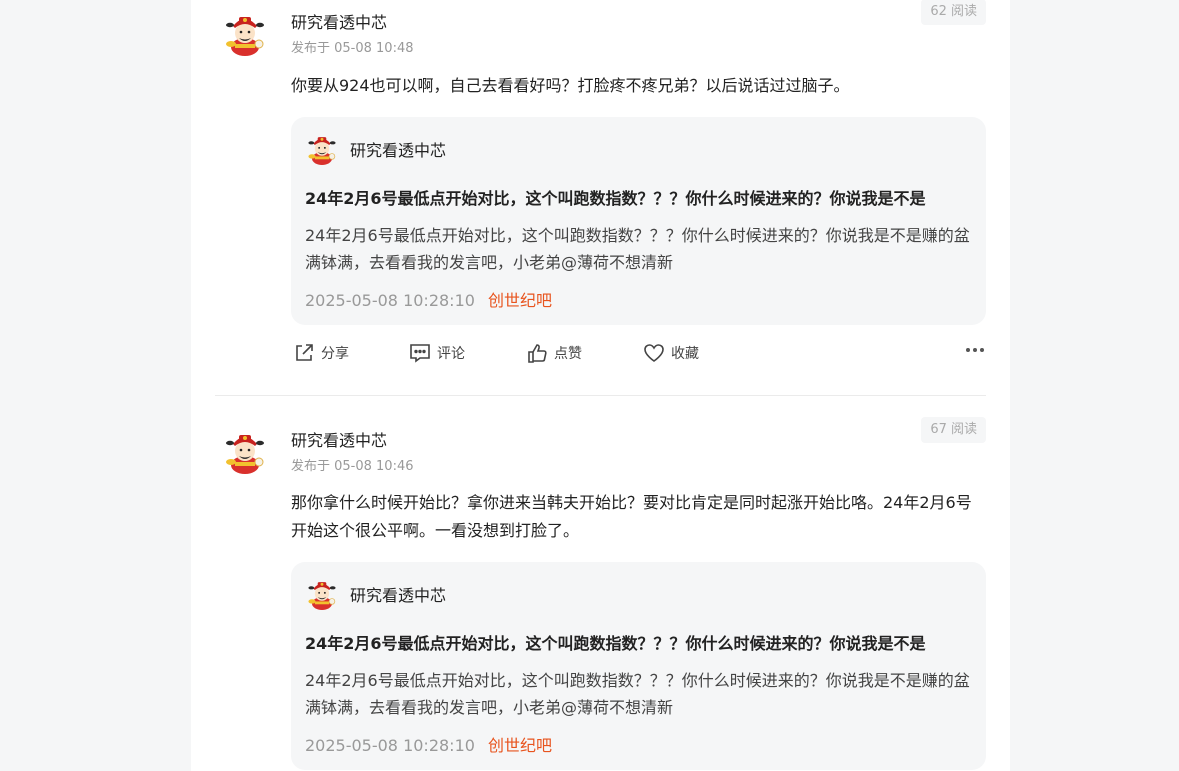 The width and height of the screenshot is (1179, 771). Describe the element at coordinates (335, 354) in the screenshot. I see `share-label: 分享` at that location.